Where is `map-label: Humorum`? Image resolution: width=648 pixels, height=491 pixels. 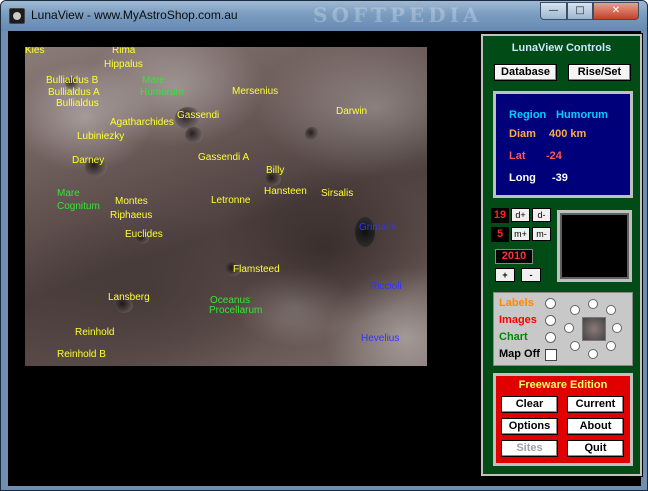
map-label: Humorum is located at coordinates (162, 93).